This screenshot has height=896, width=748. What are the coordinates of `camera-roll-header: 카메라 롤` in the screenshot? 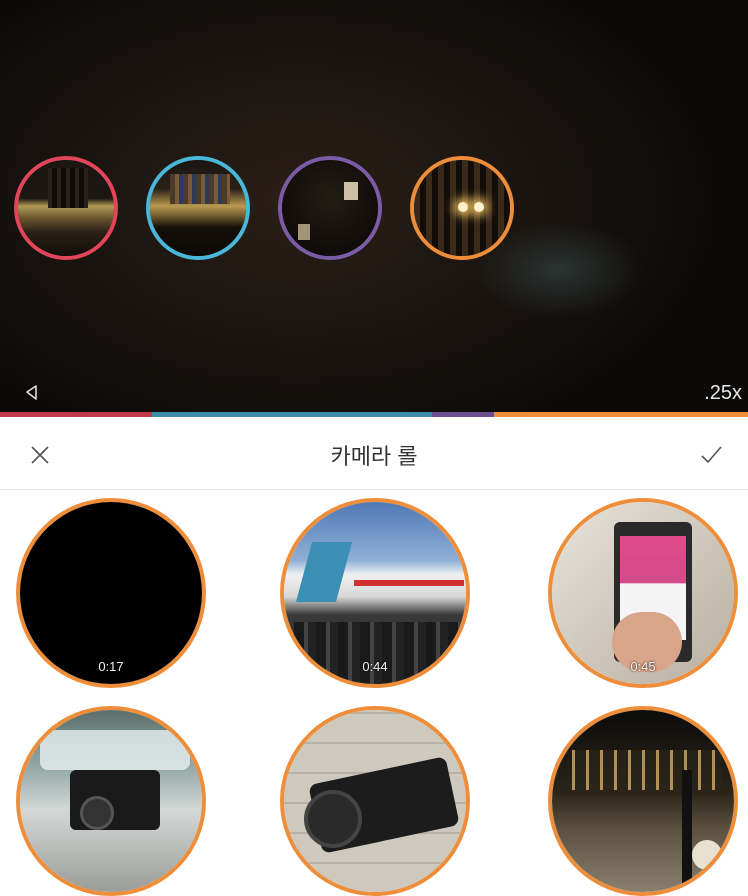 It's located at (374, 453).